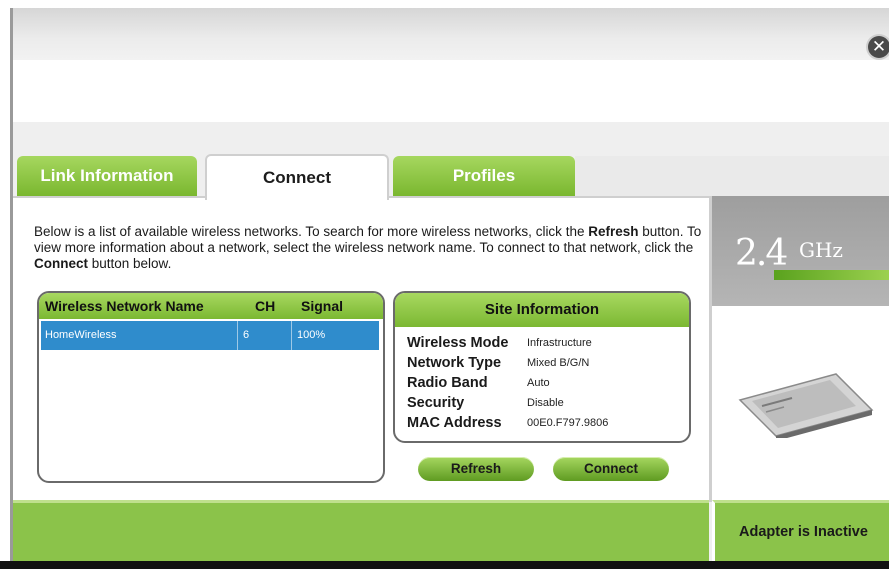 The width and height of the screenshot is (889, 569). Describe the element at coordinates (265, 306) in the screenshot. I see `column-header-ch: CH` at that location.